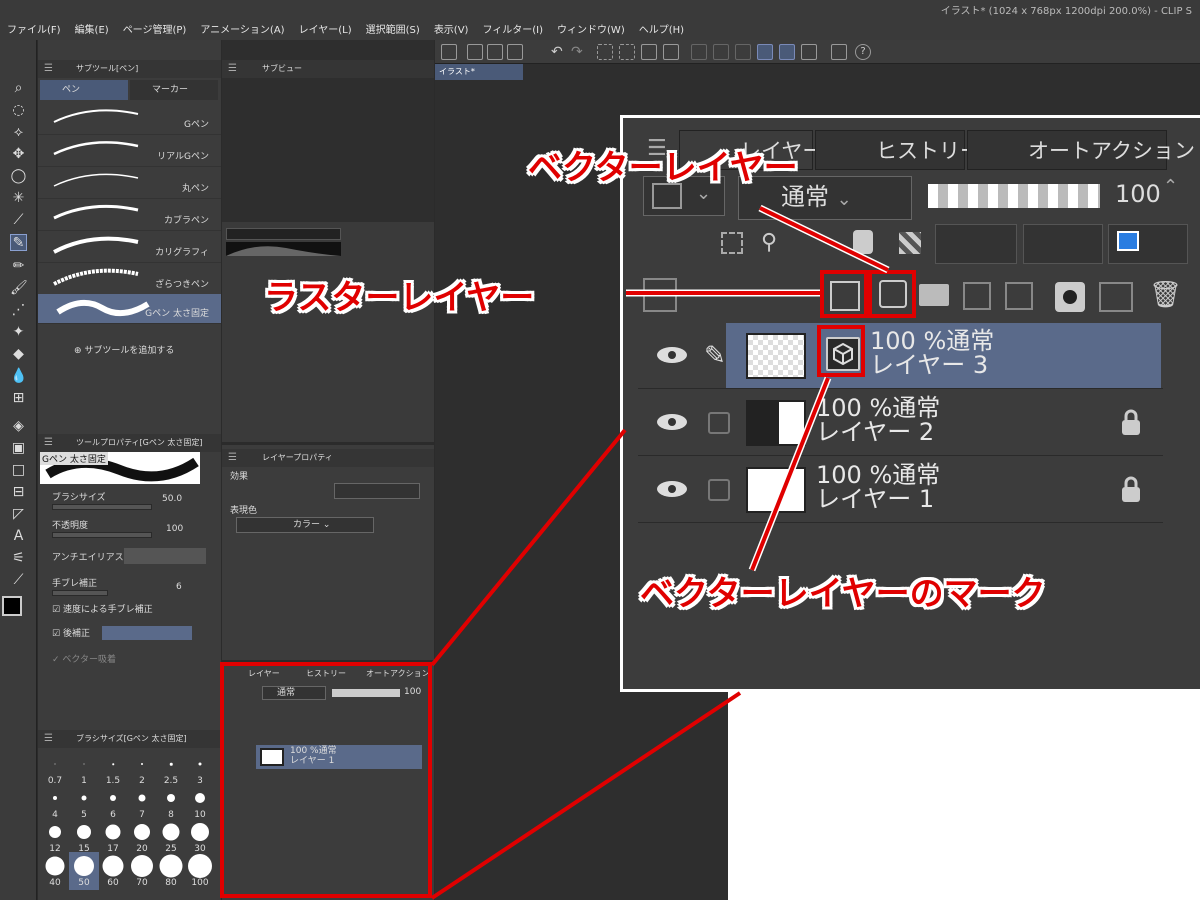 The image size is (1200, 900). Describe the element at coordinates (1116, 297) in the screenshot. I see `apply-mask-icon` at that location.